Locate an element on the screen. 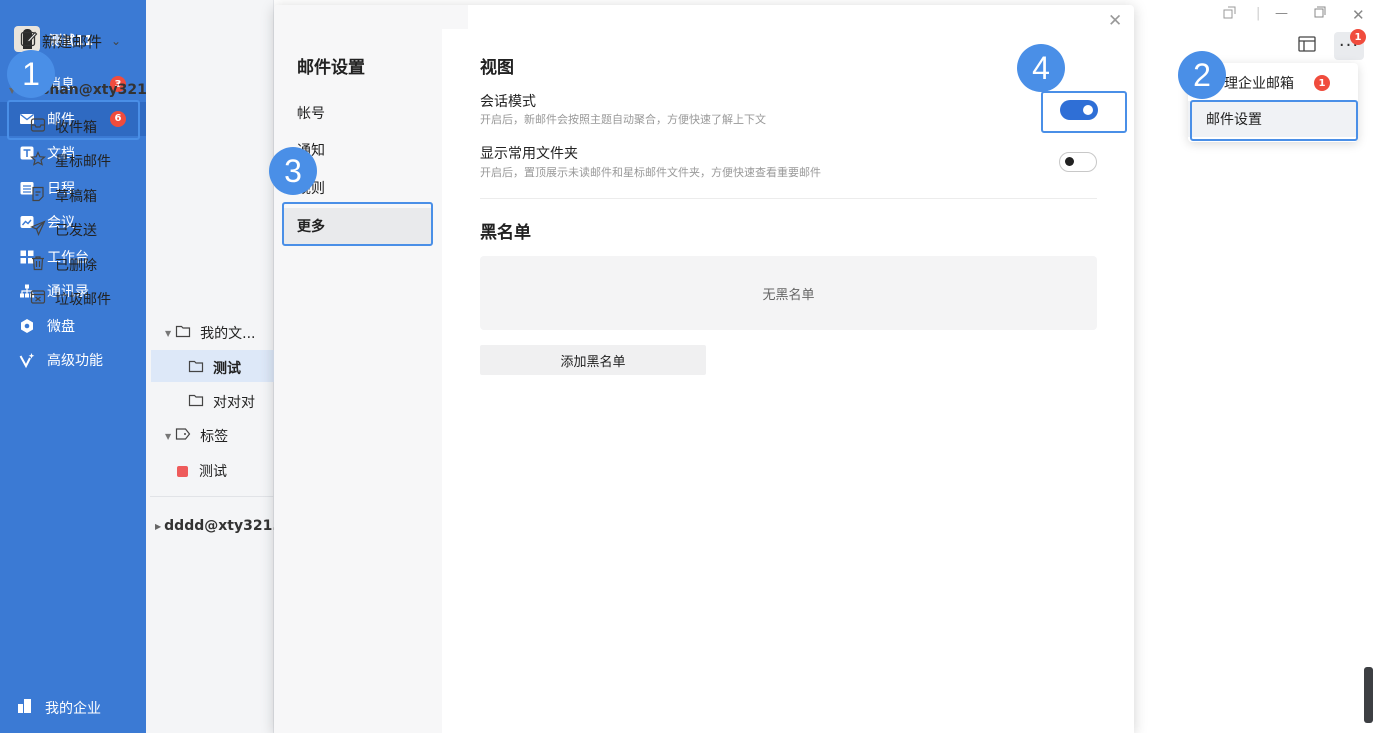  tab-account: 帐号 is located at coordinates (358, 113).